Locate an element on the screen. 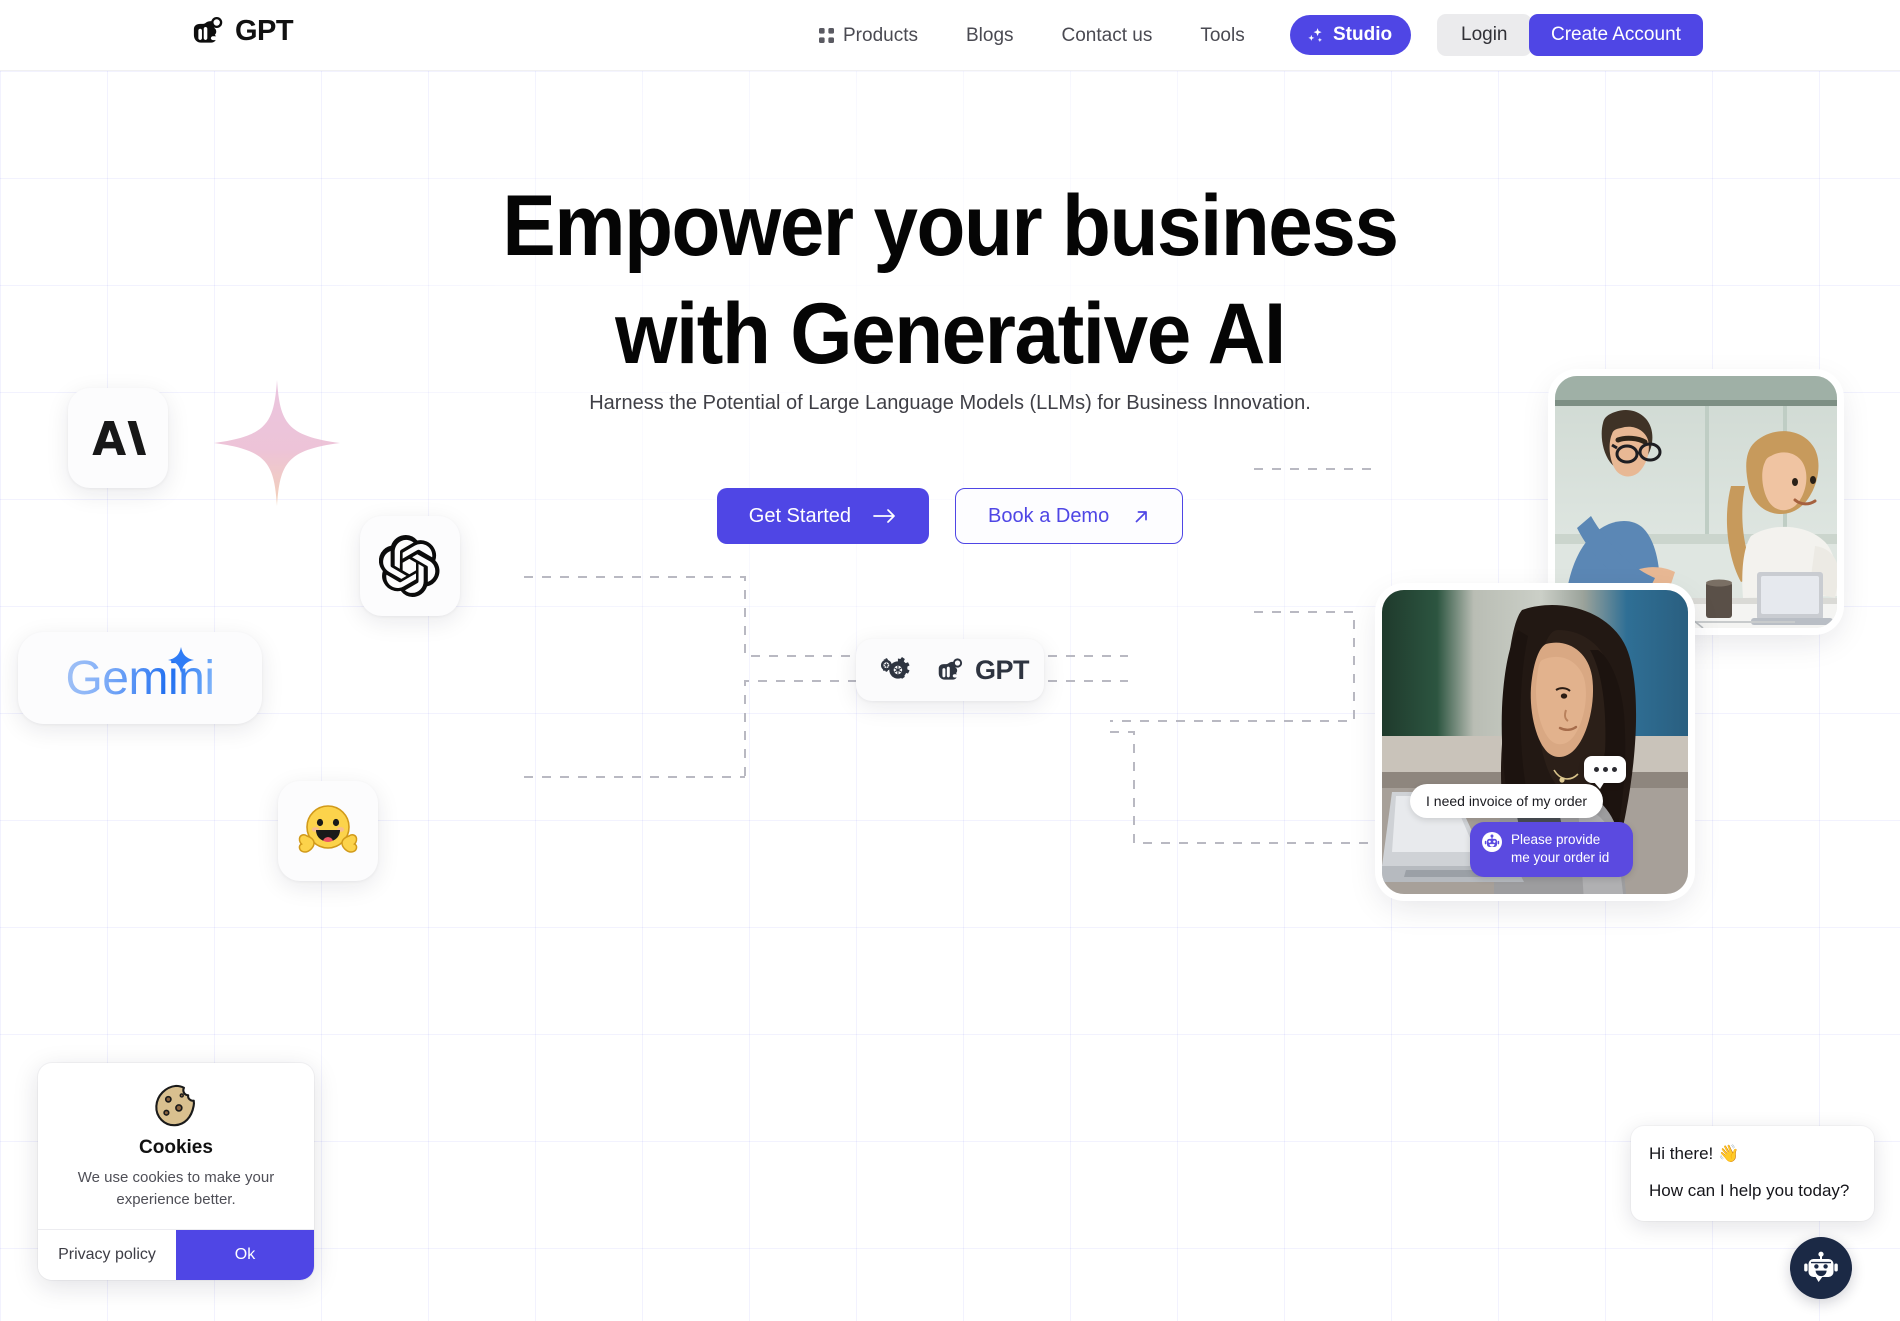 This screenshot has width=1900, height=1321. chatbot-launcher-button is located at coordinates (1821, 1268).